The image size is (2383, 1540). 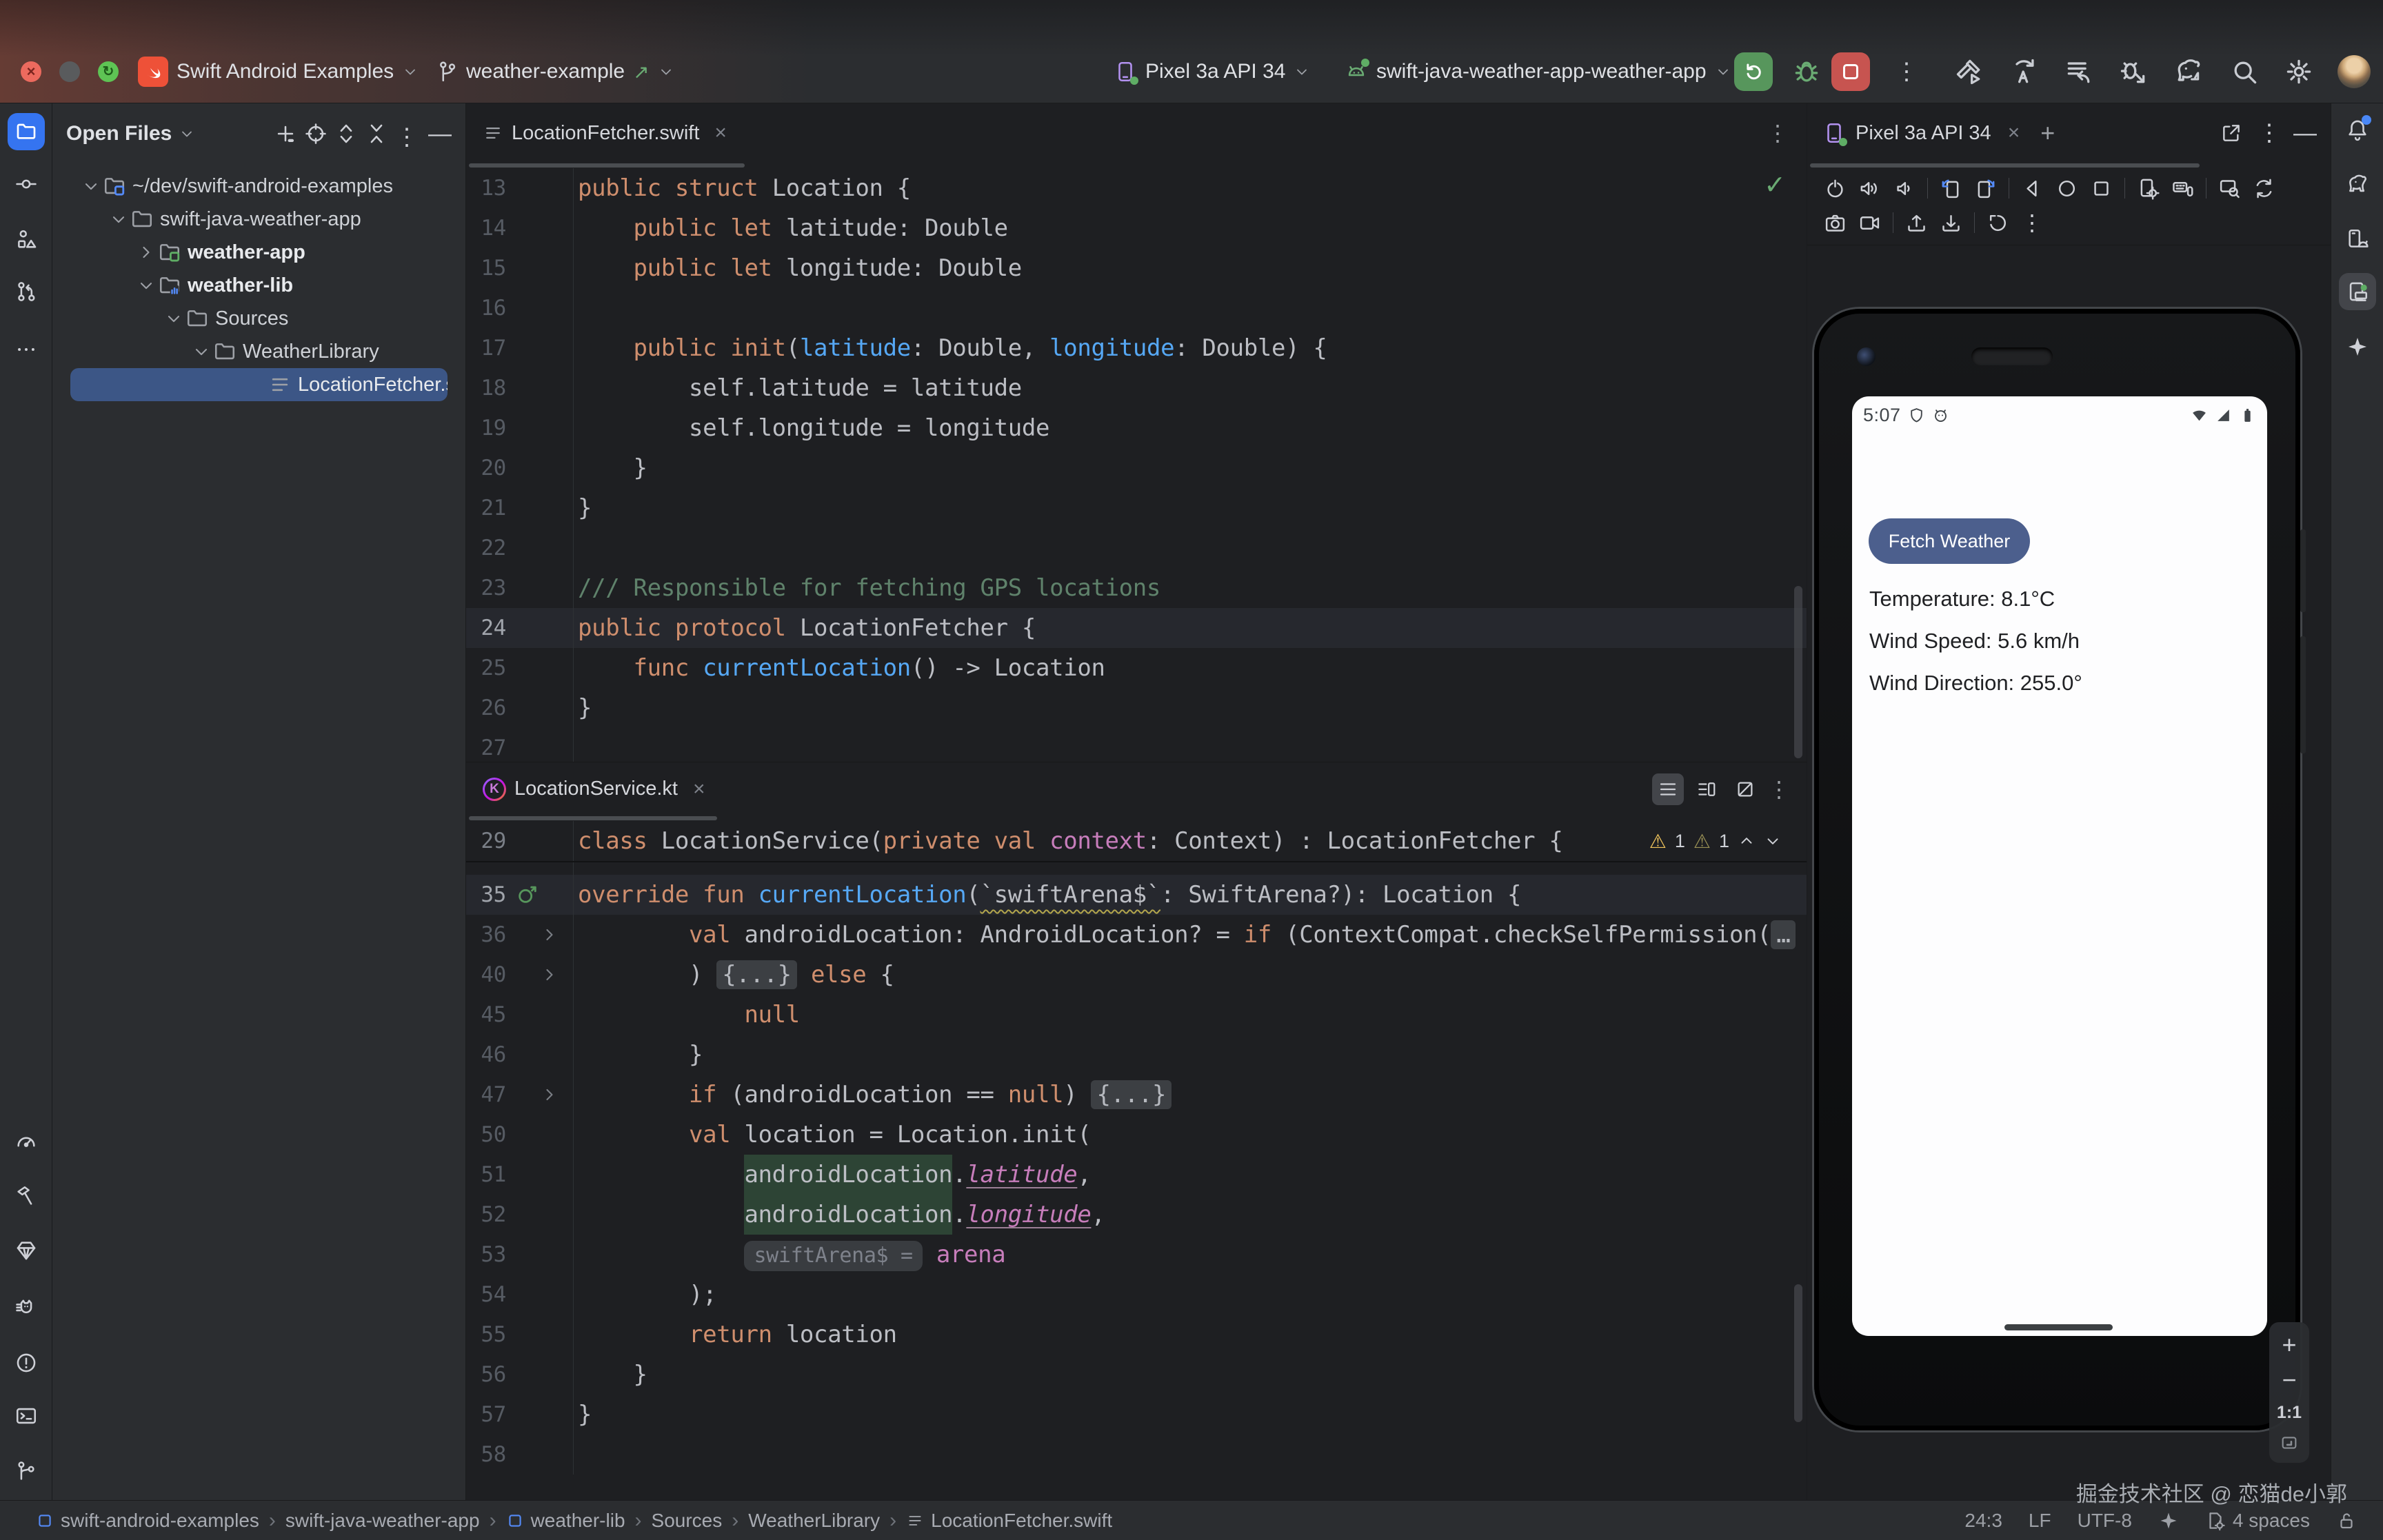 What do you see at coordinates (2105, 1521) in the screenshot?
I see `file-encoding: UTF-8` at bounding box center [2105, 1521].